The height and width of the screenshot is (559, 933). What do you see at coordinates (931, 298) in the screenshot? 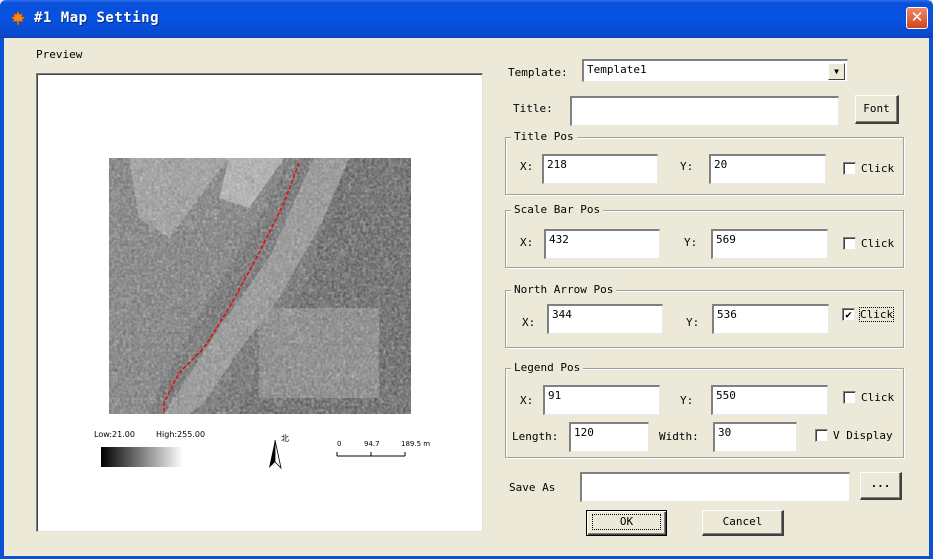
I see `window-border-right` at bounding box center [931, 298].